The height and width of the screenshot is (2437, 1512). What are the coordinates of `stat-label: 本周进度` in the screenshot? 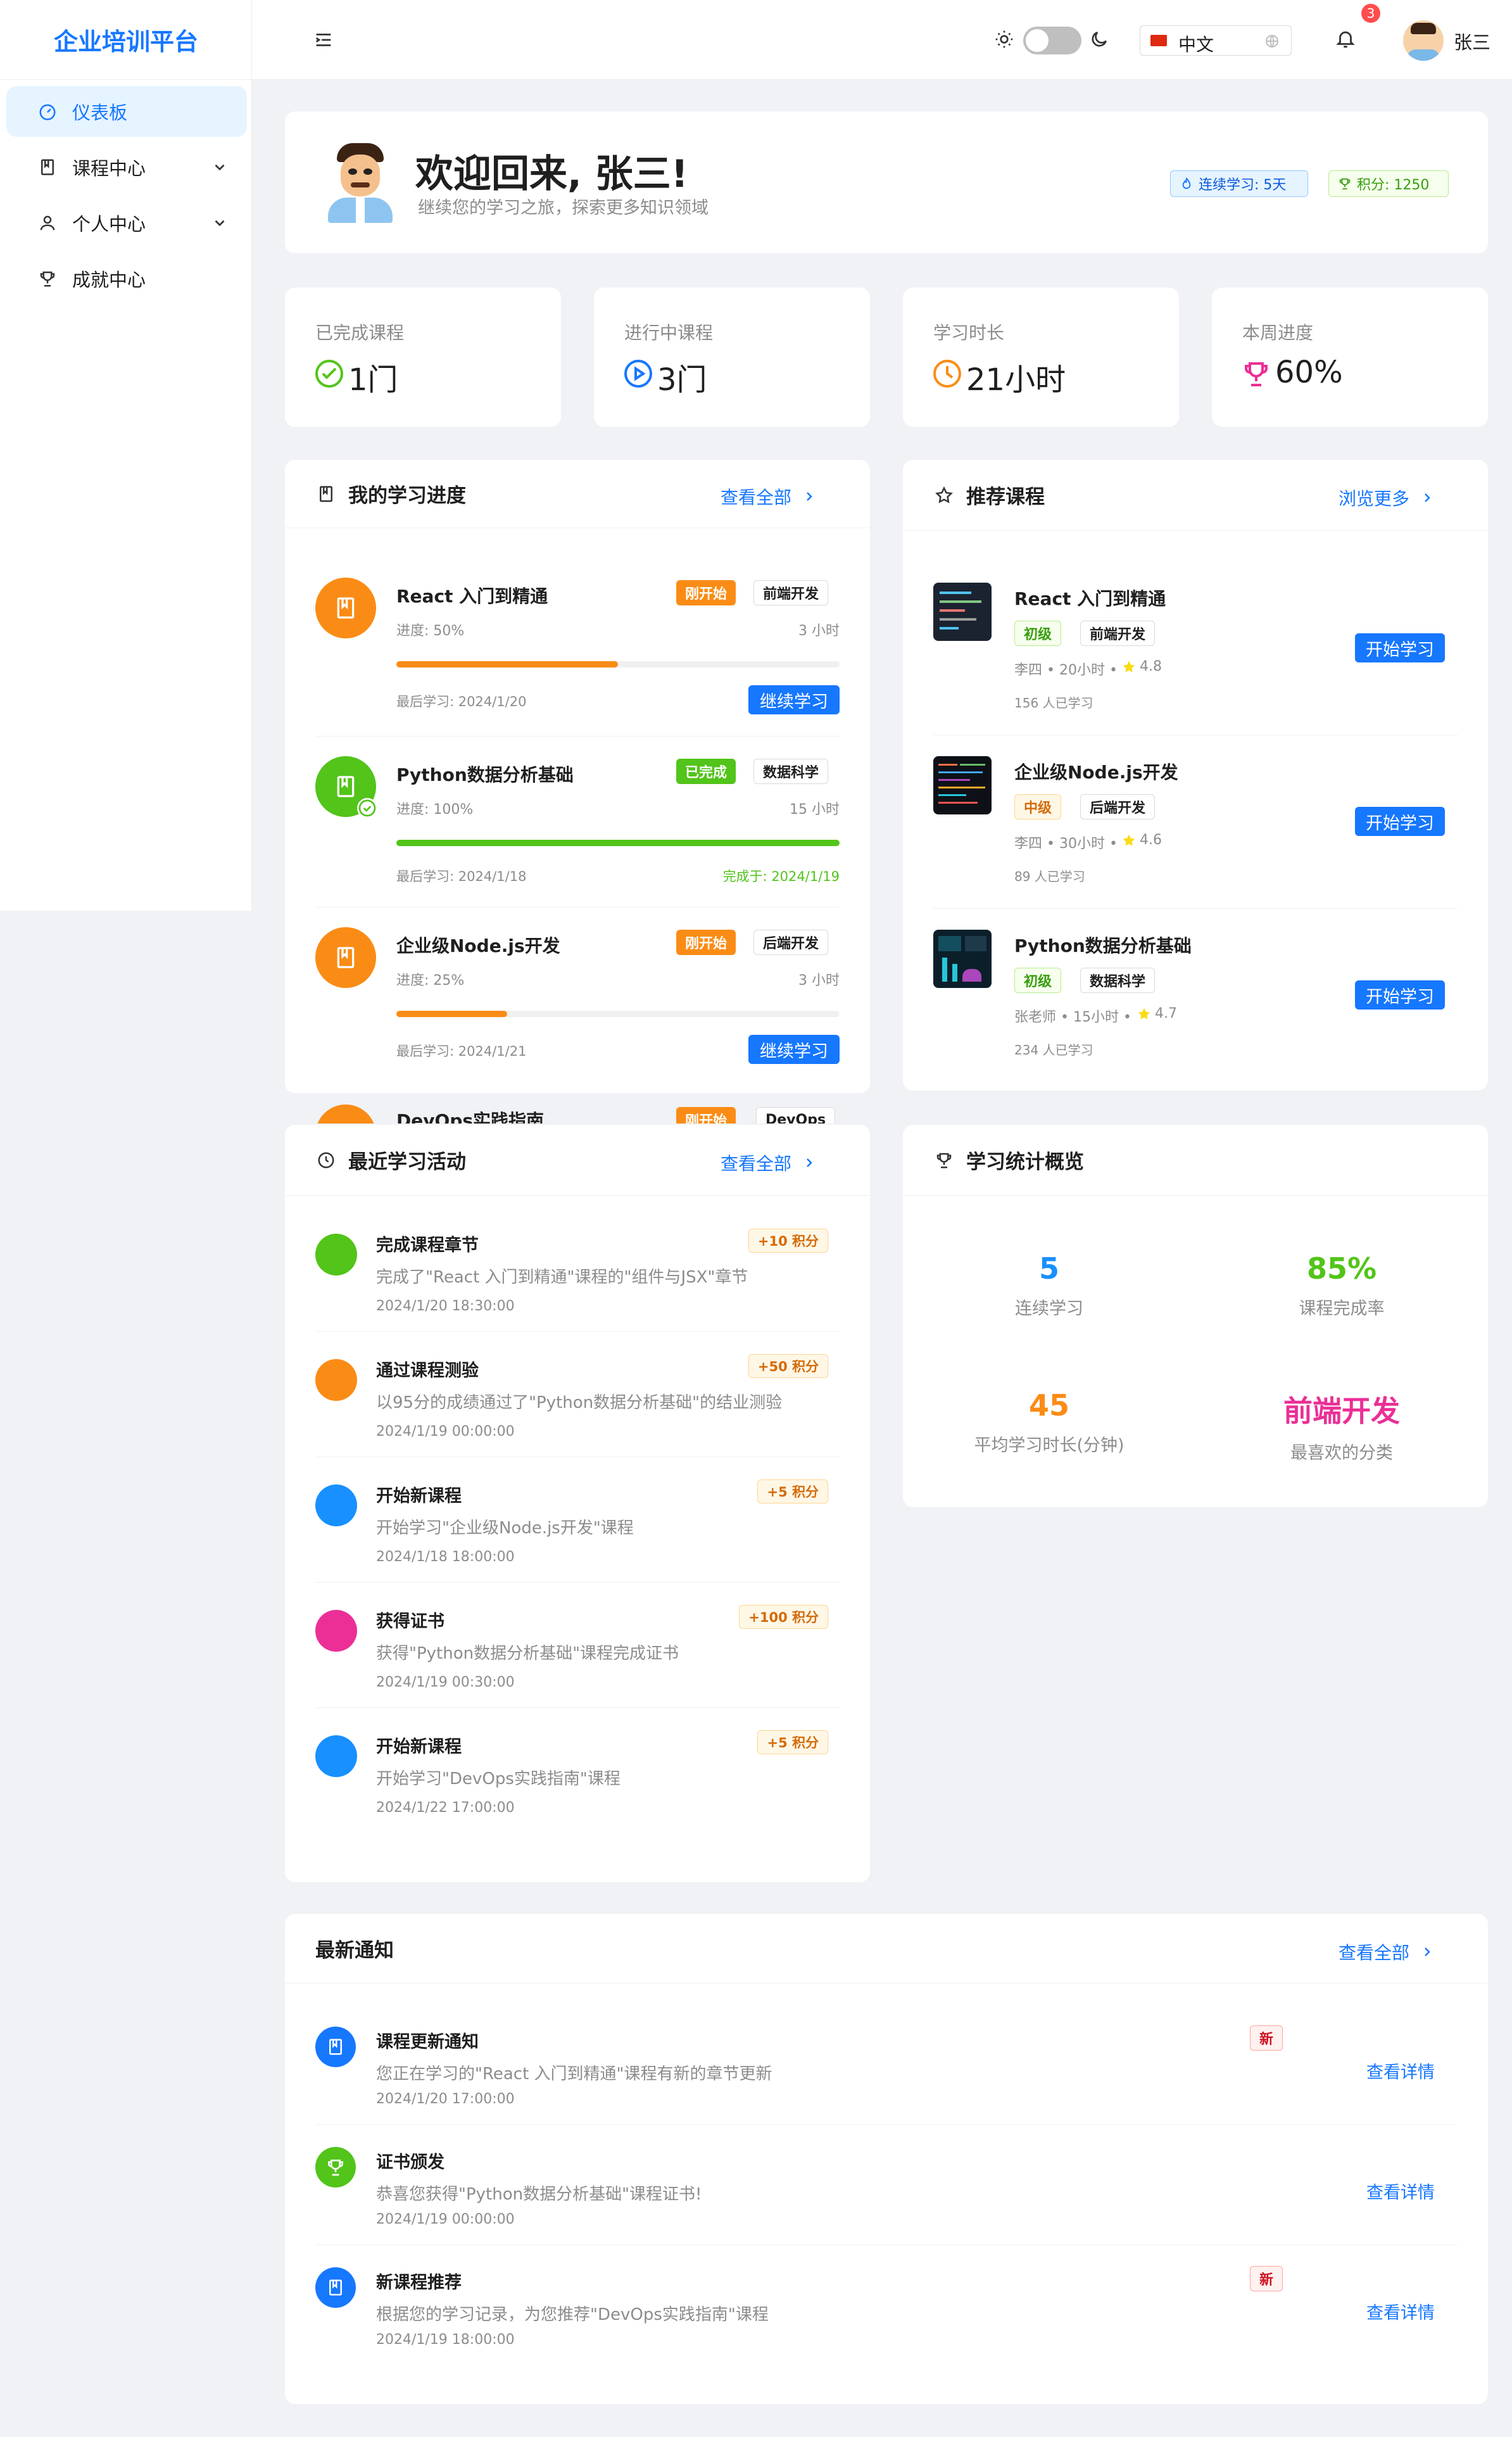 It's located at (1278, 333).